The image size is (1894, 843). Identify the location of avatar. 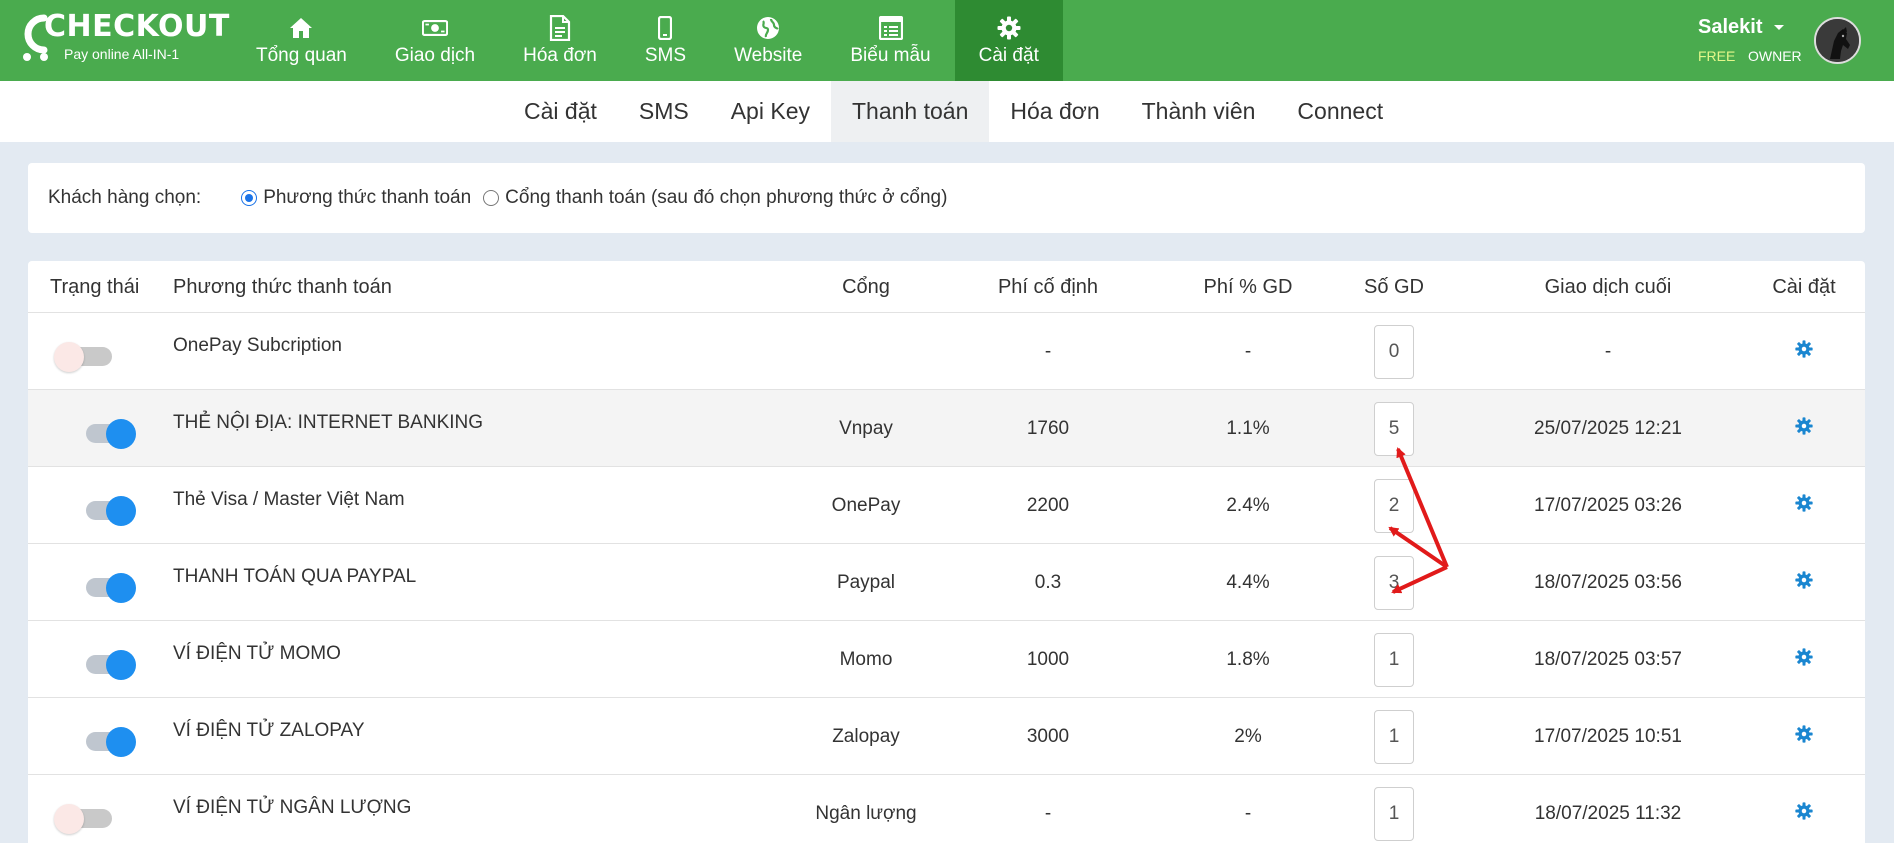
(1837, 40).